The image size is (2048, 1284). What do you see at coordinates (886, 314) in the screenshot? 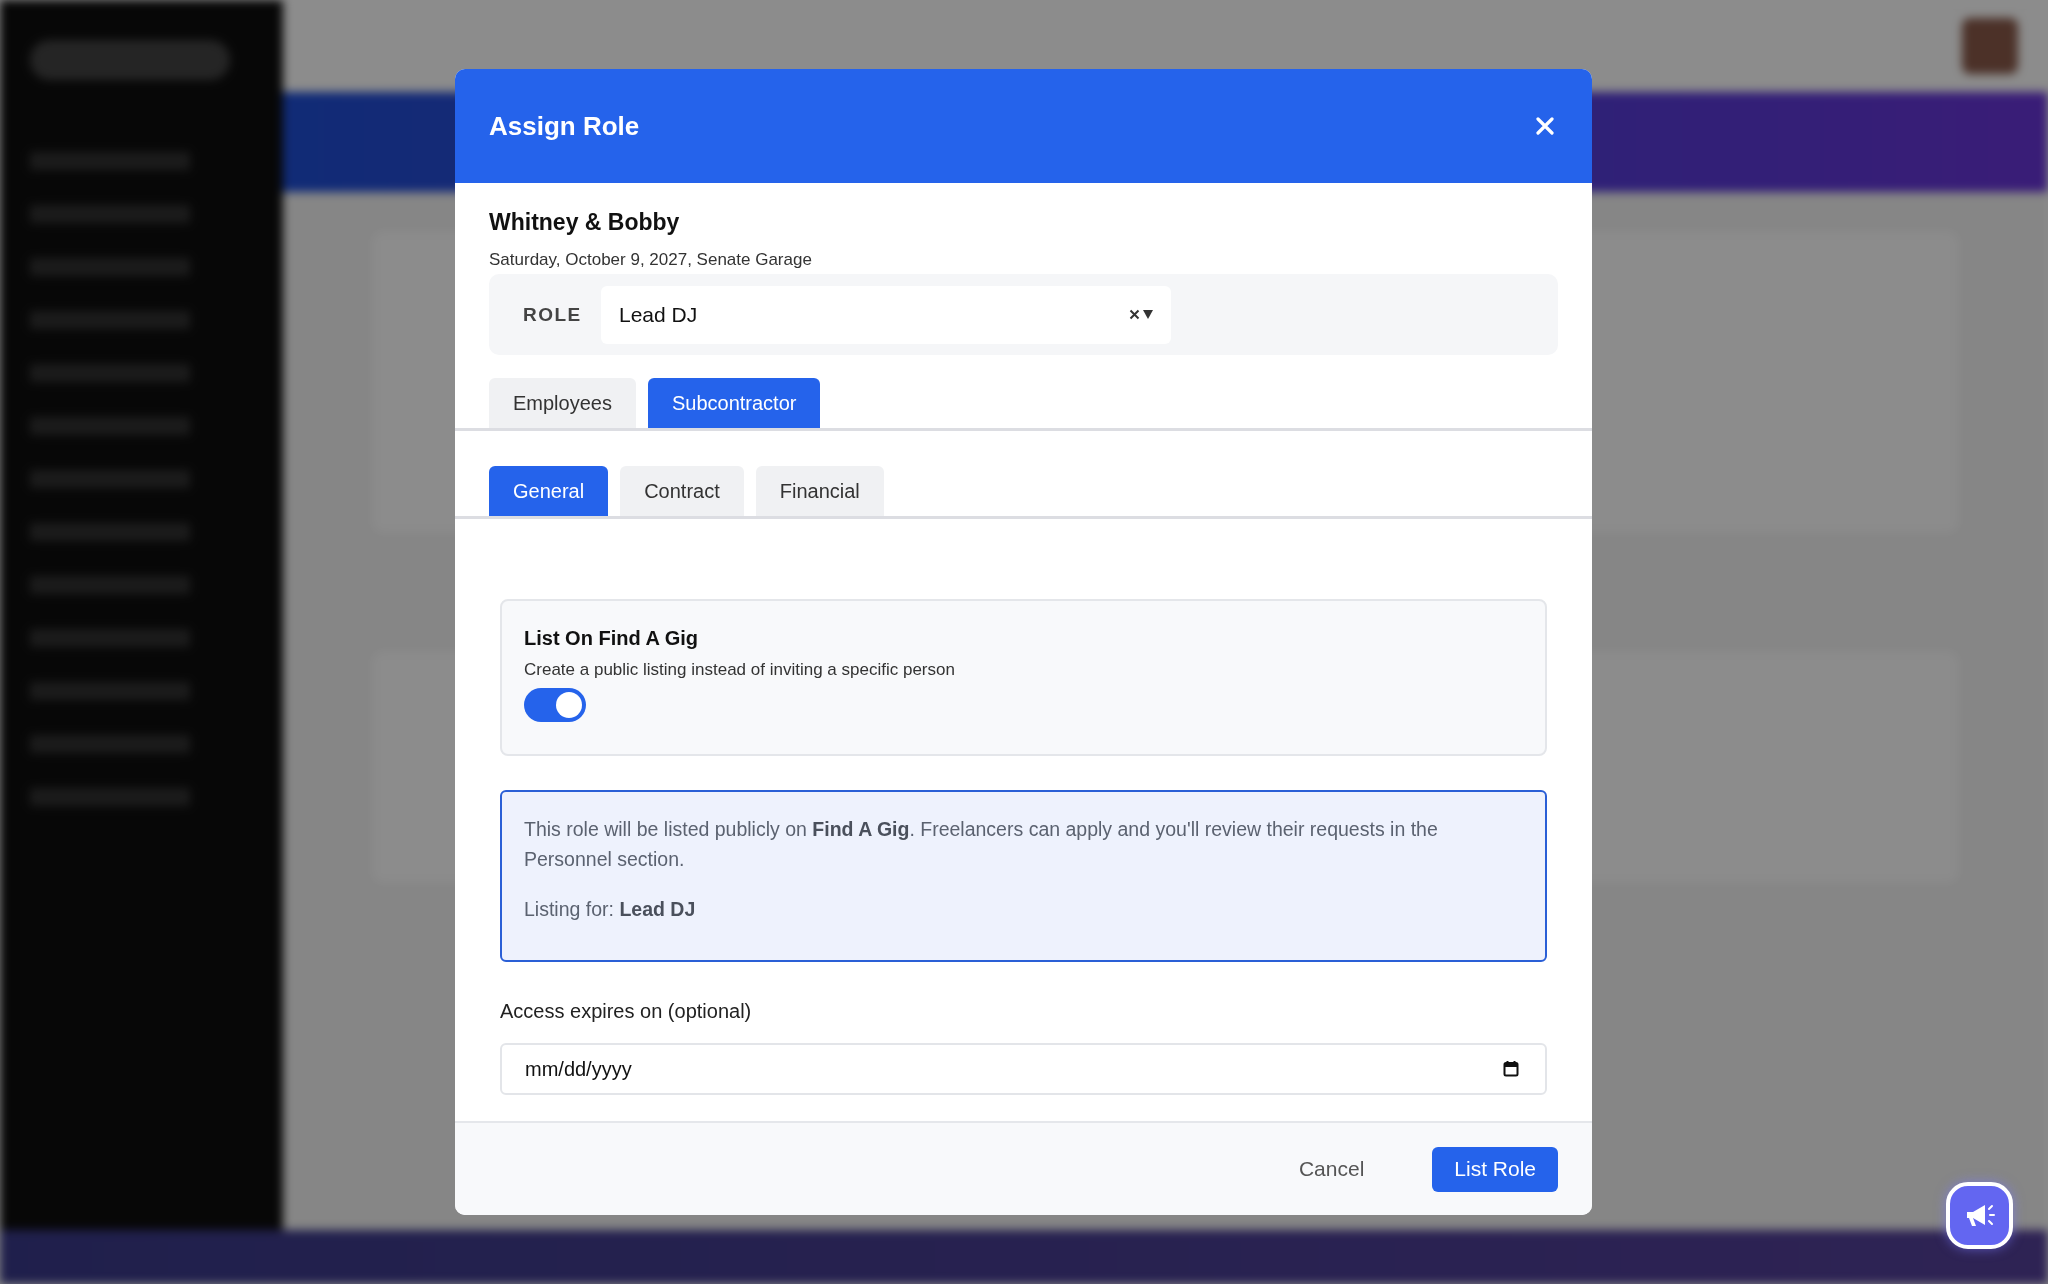
I see `role-select: Lead DJ` at bounding box center [886, 314].